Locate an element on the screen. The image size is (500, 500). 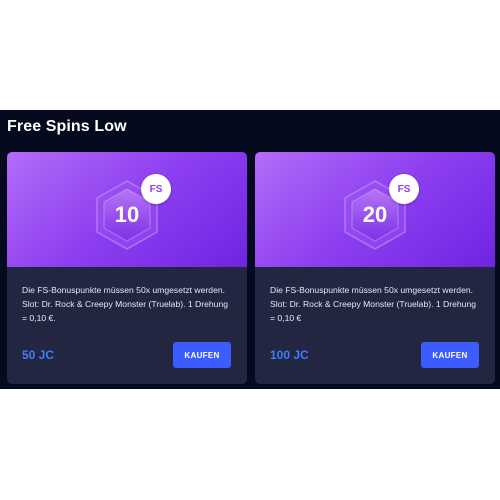
card-header: 10 FS is located at coordinates (127, 209).